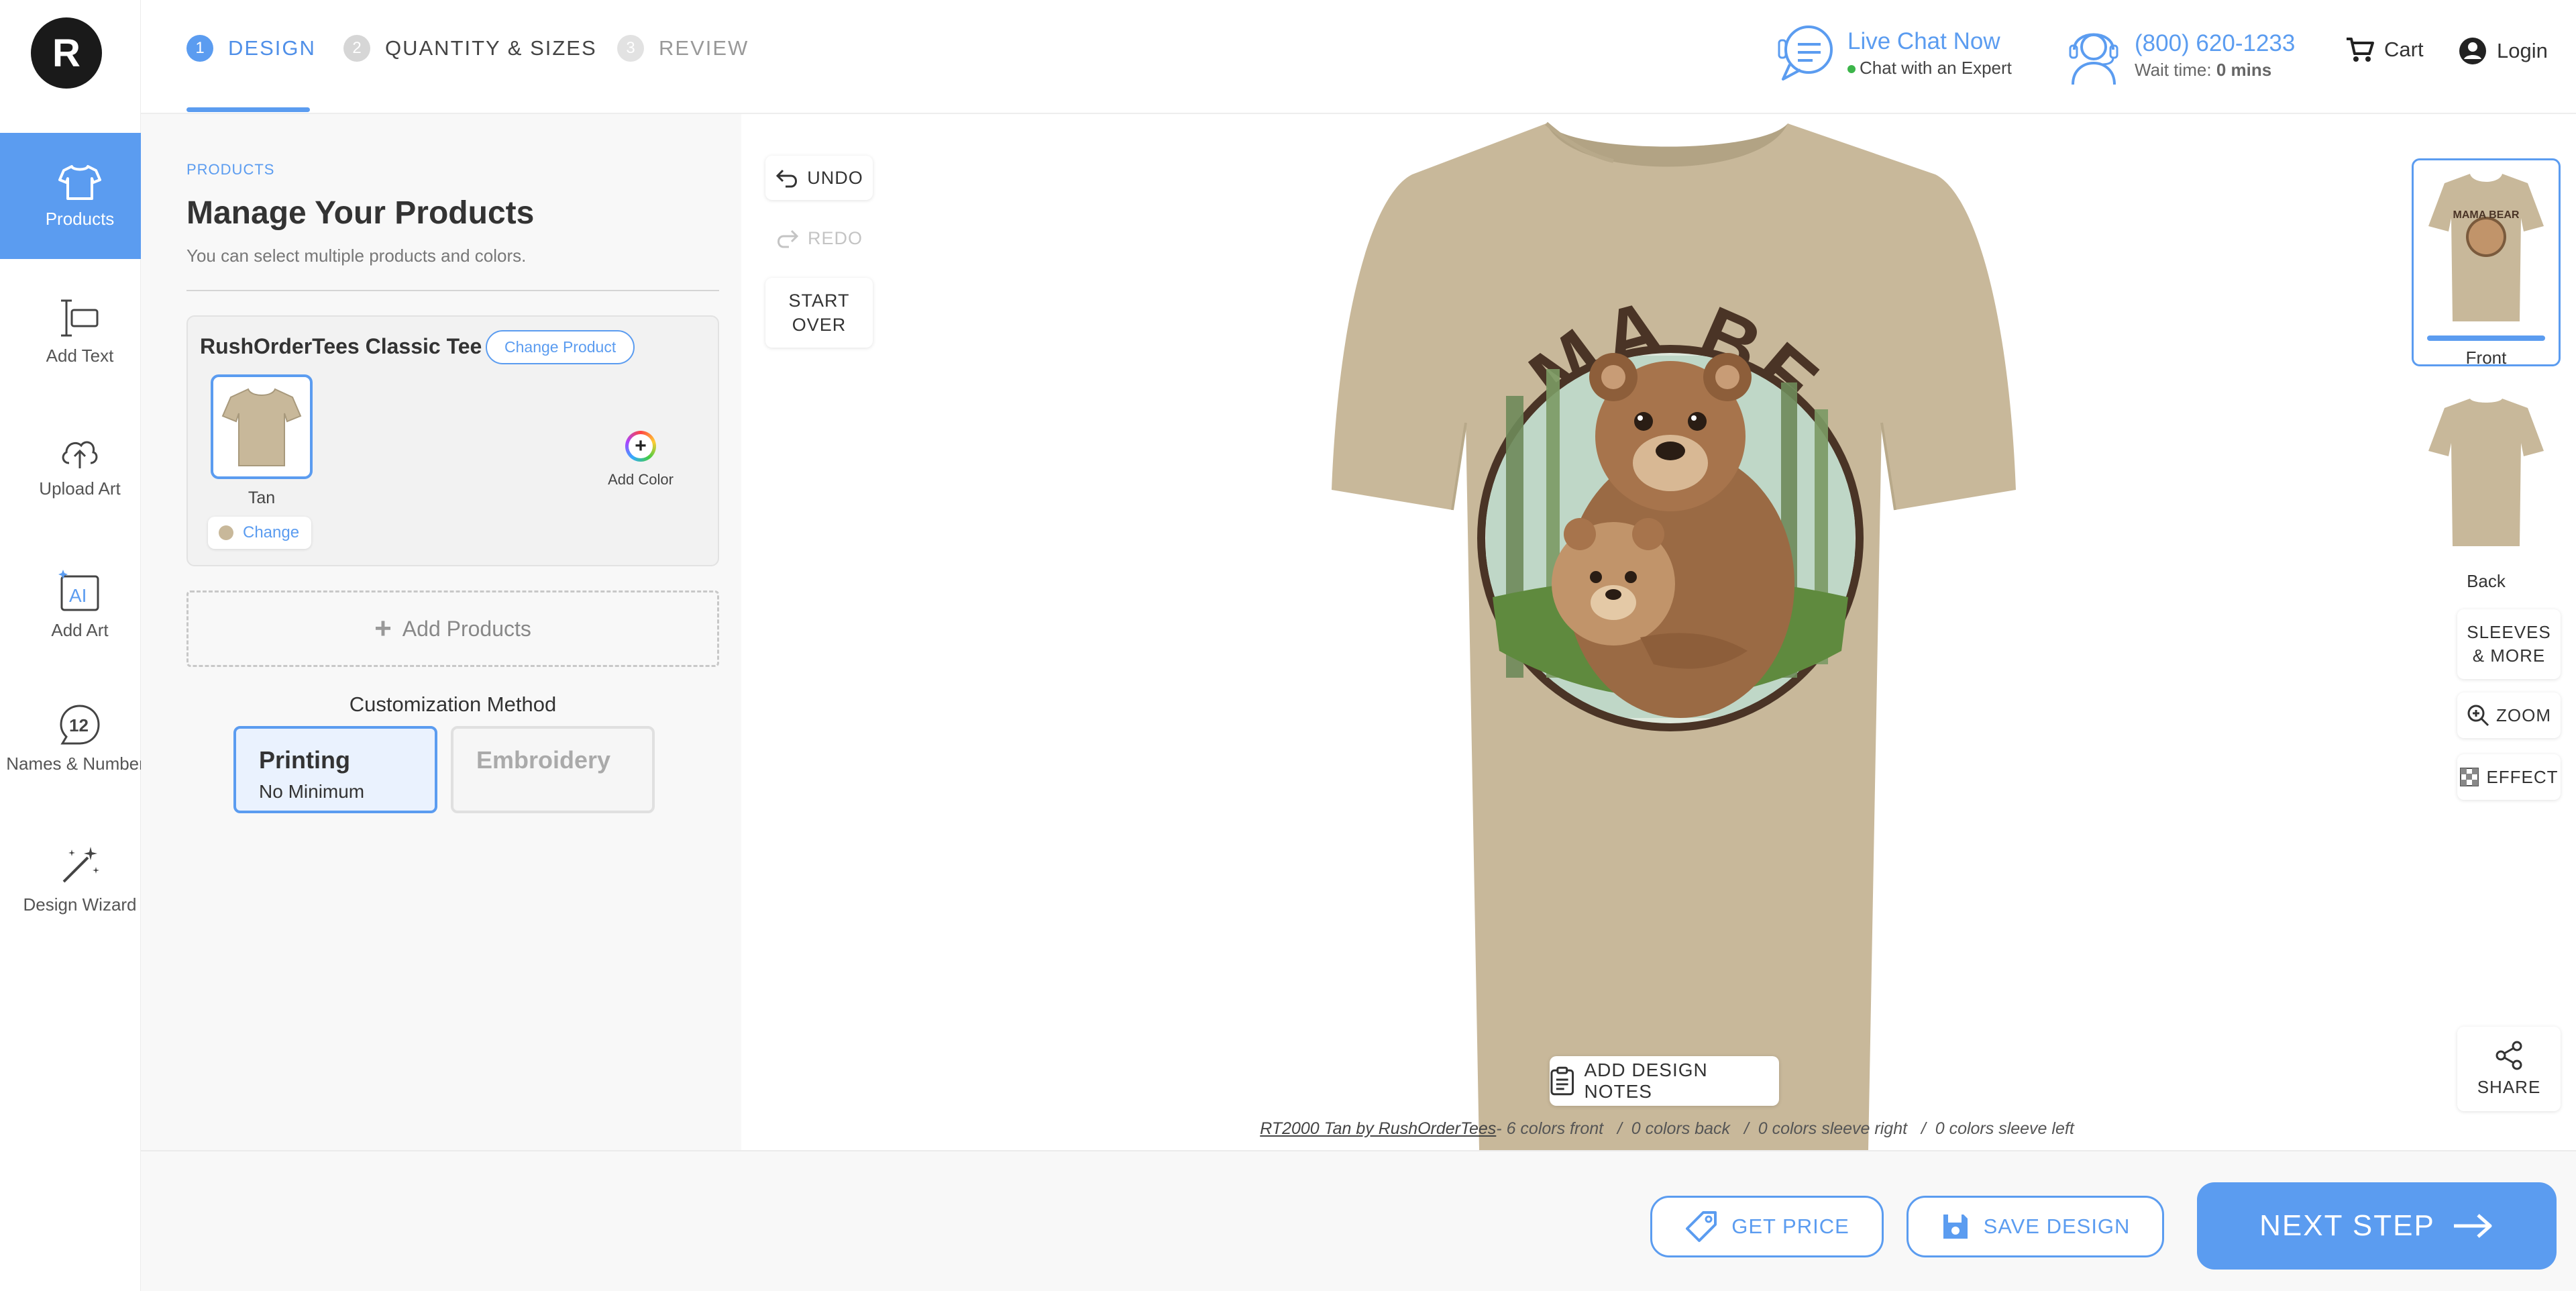  Describe the element at coordinates (2486, 215) in the screenshot. I see `svg-text: MAMA BEAR` at that location.